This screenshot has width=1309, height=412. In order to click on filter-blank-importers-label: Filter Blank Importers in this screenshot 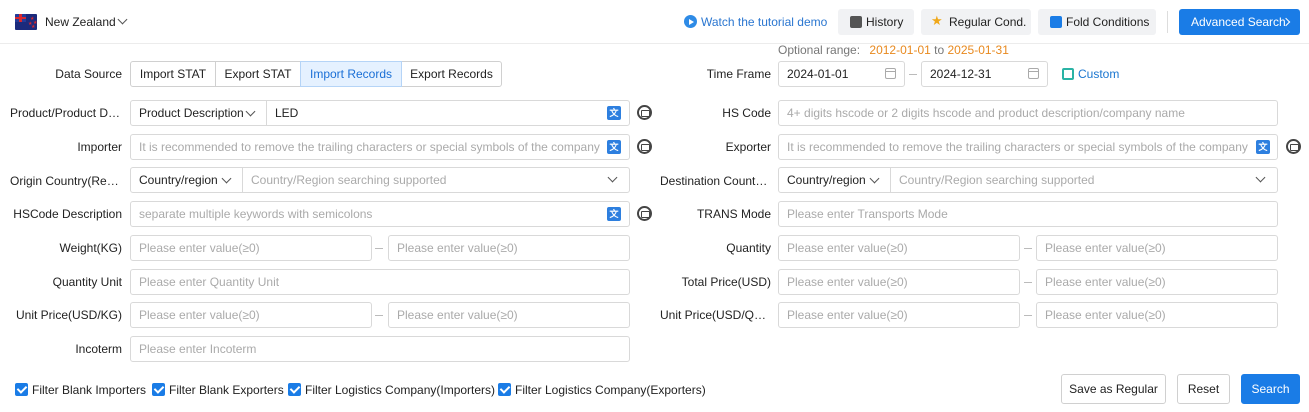, I will do `click(89, 390)`.